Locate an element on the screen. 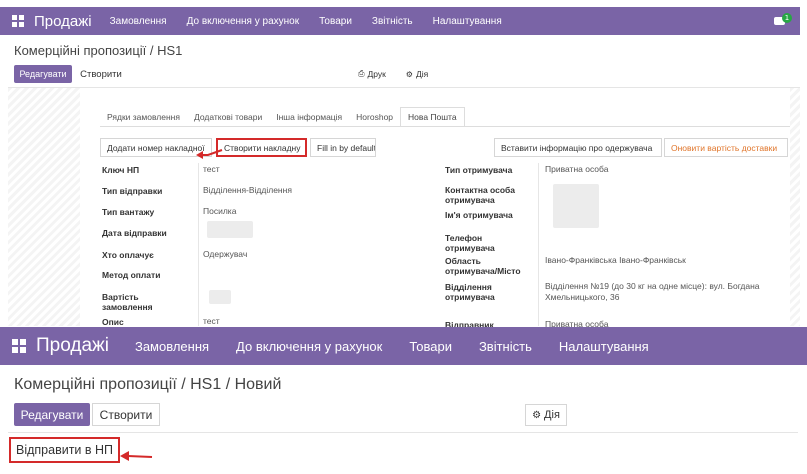 This screenshot has width=807, height=474. field-label-payer: Хто оплачує is located at coordinates (128, 255).